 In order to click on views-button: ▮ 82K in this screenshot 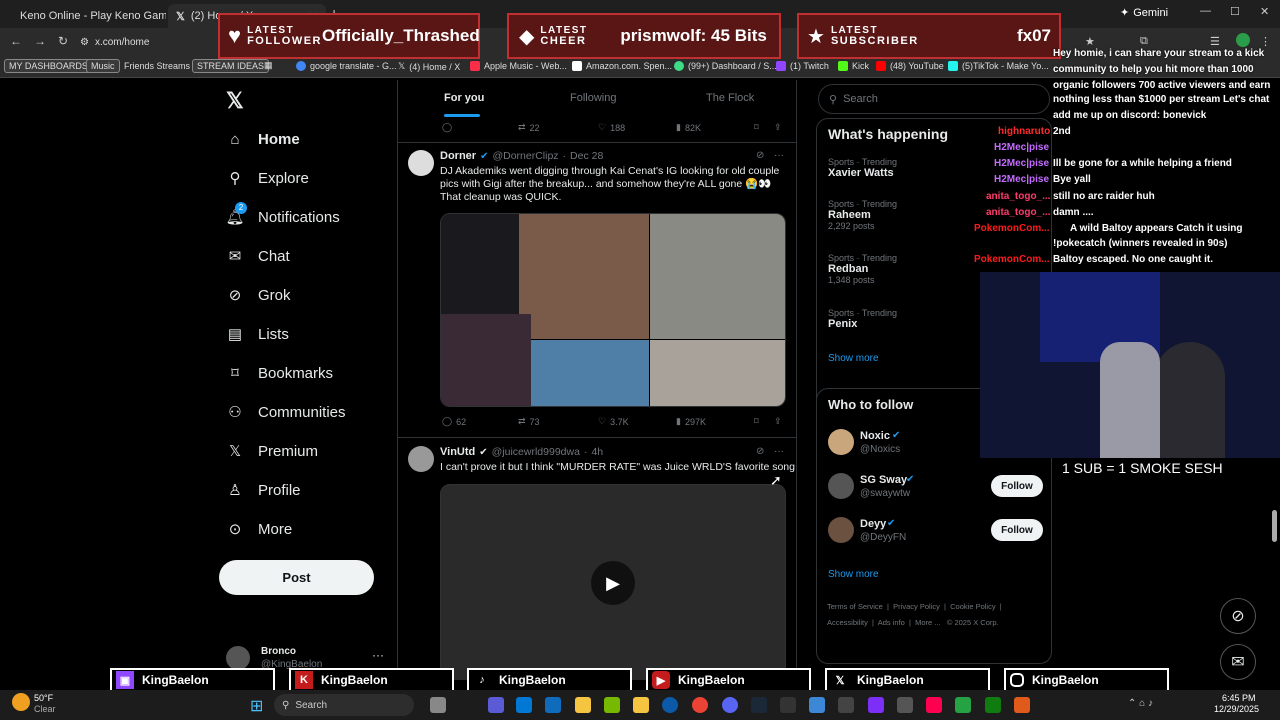, I will do `click(688, 127)`.